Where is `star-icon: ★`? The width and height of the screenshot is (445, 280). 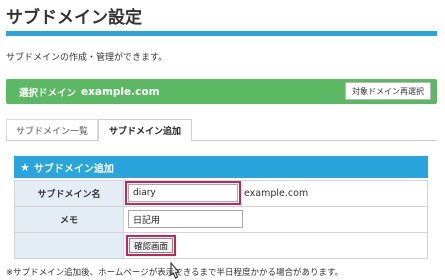 star-icon: ★ is located at coordinates (25, 167).